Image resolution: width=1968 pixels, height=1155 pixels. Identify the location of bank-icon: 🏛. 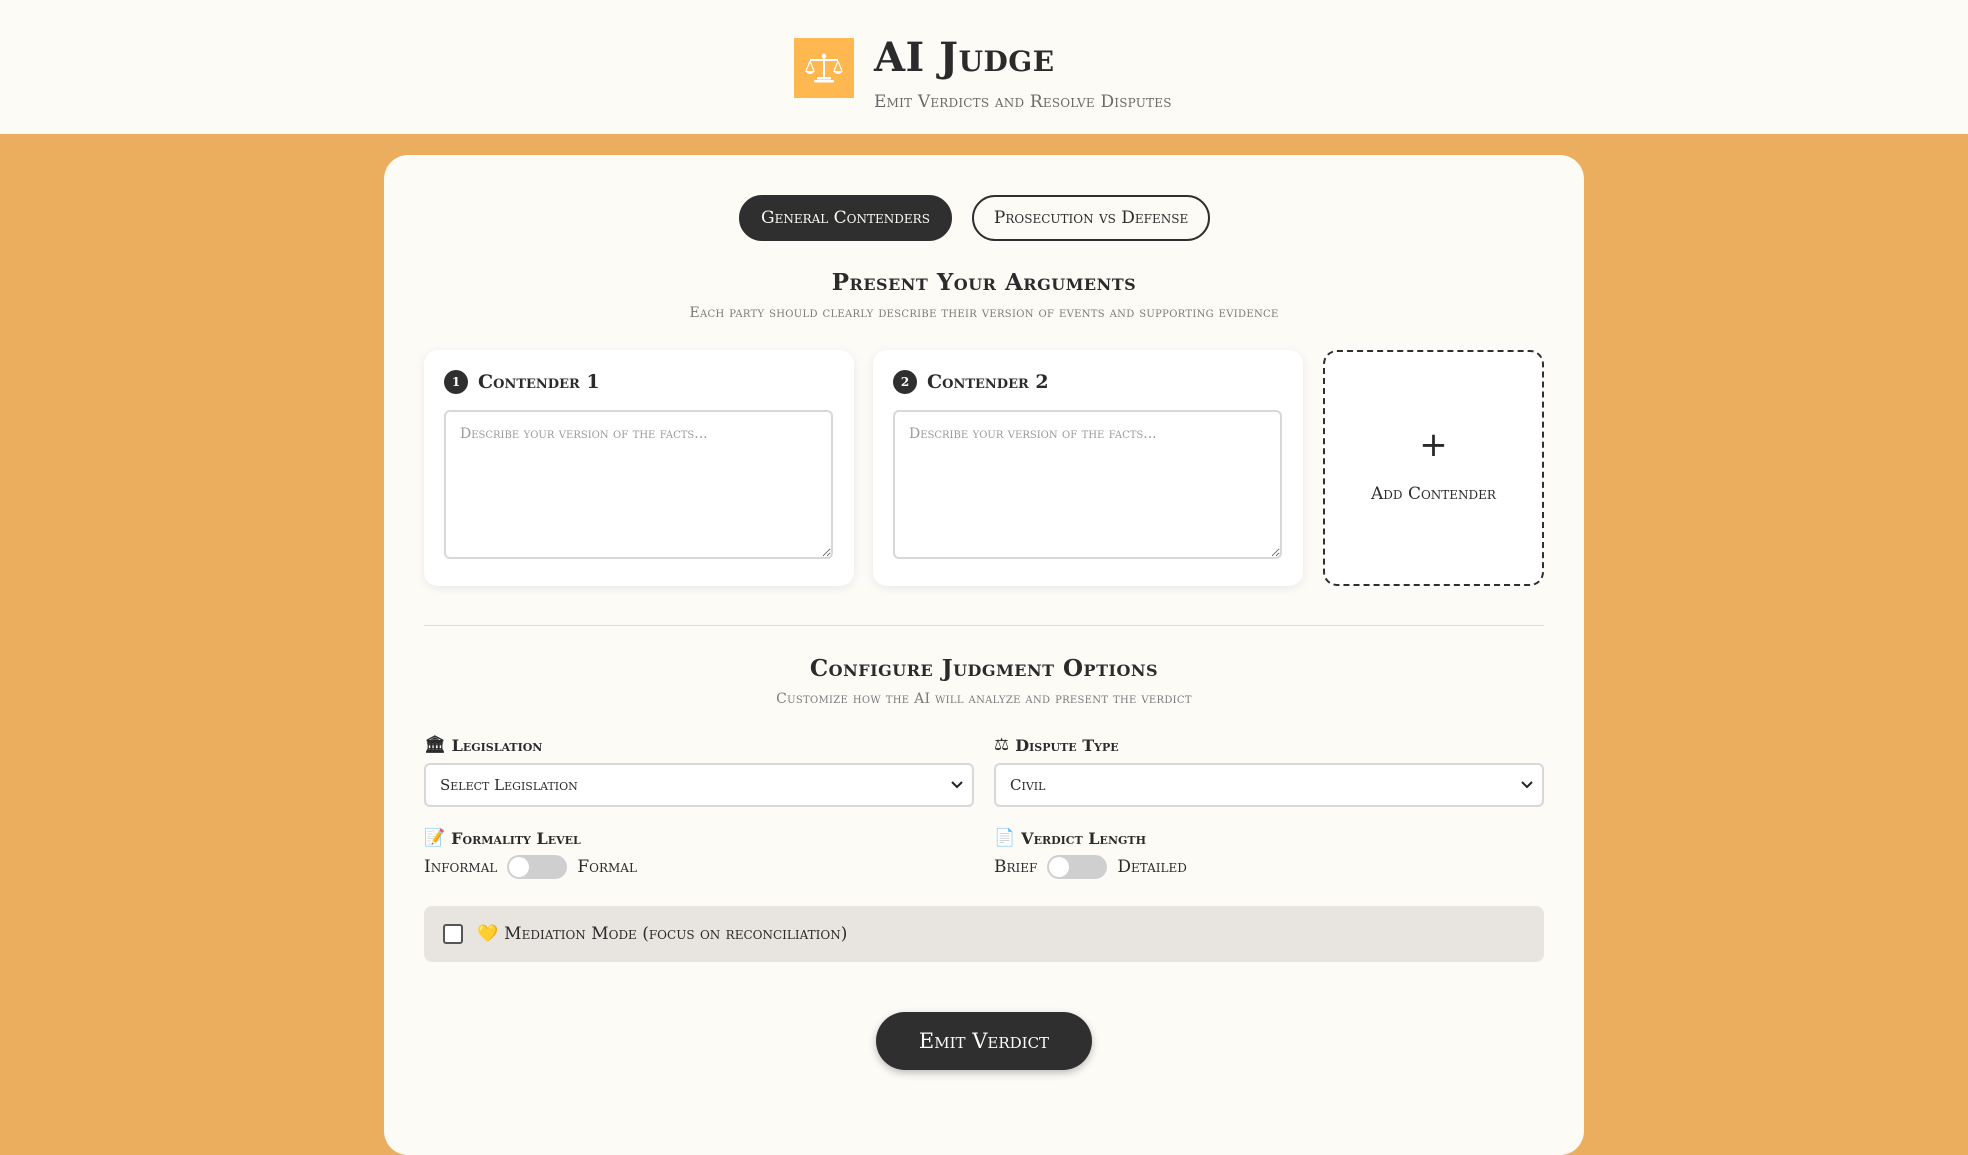
(435, 745).